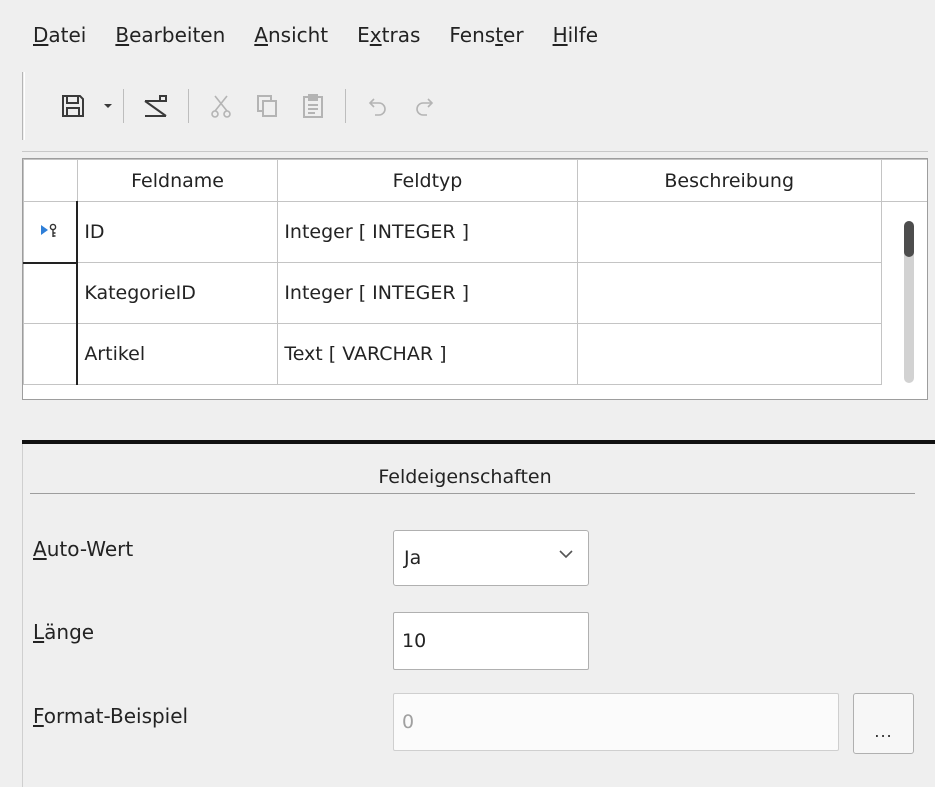 The height and width of the screenshot is (787, 935). I want to click on toolbar-bottom-border, so click(475, 151).